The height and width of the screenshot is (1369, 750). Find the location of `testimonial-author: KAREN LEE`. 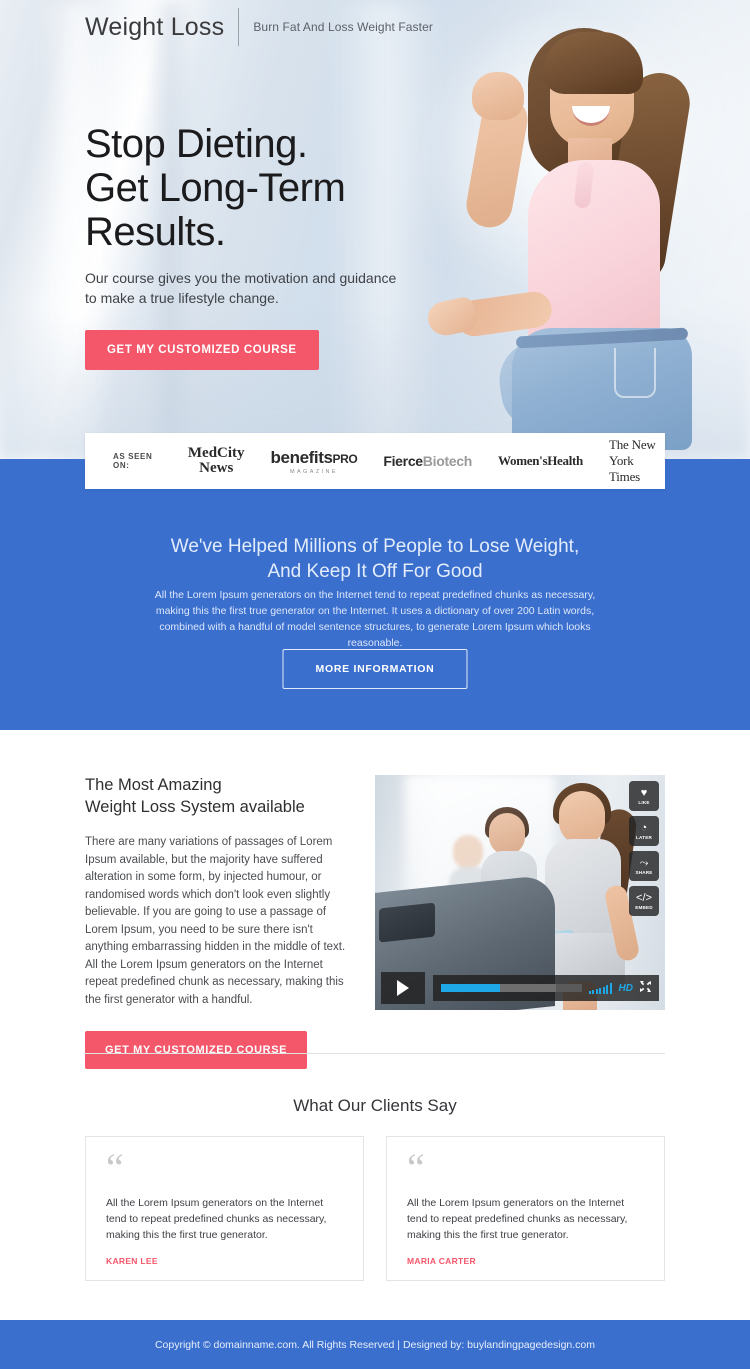

testimonial-author: KAREN LEE is located at coordinates (132, 1261).